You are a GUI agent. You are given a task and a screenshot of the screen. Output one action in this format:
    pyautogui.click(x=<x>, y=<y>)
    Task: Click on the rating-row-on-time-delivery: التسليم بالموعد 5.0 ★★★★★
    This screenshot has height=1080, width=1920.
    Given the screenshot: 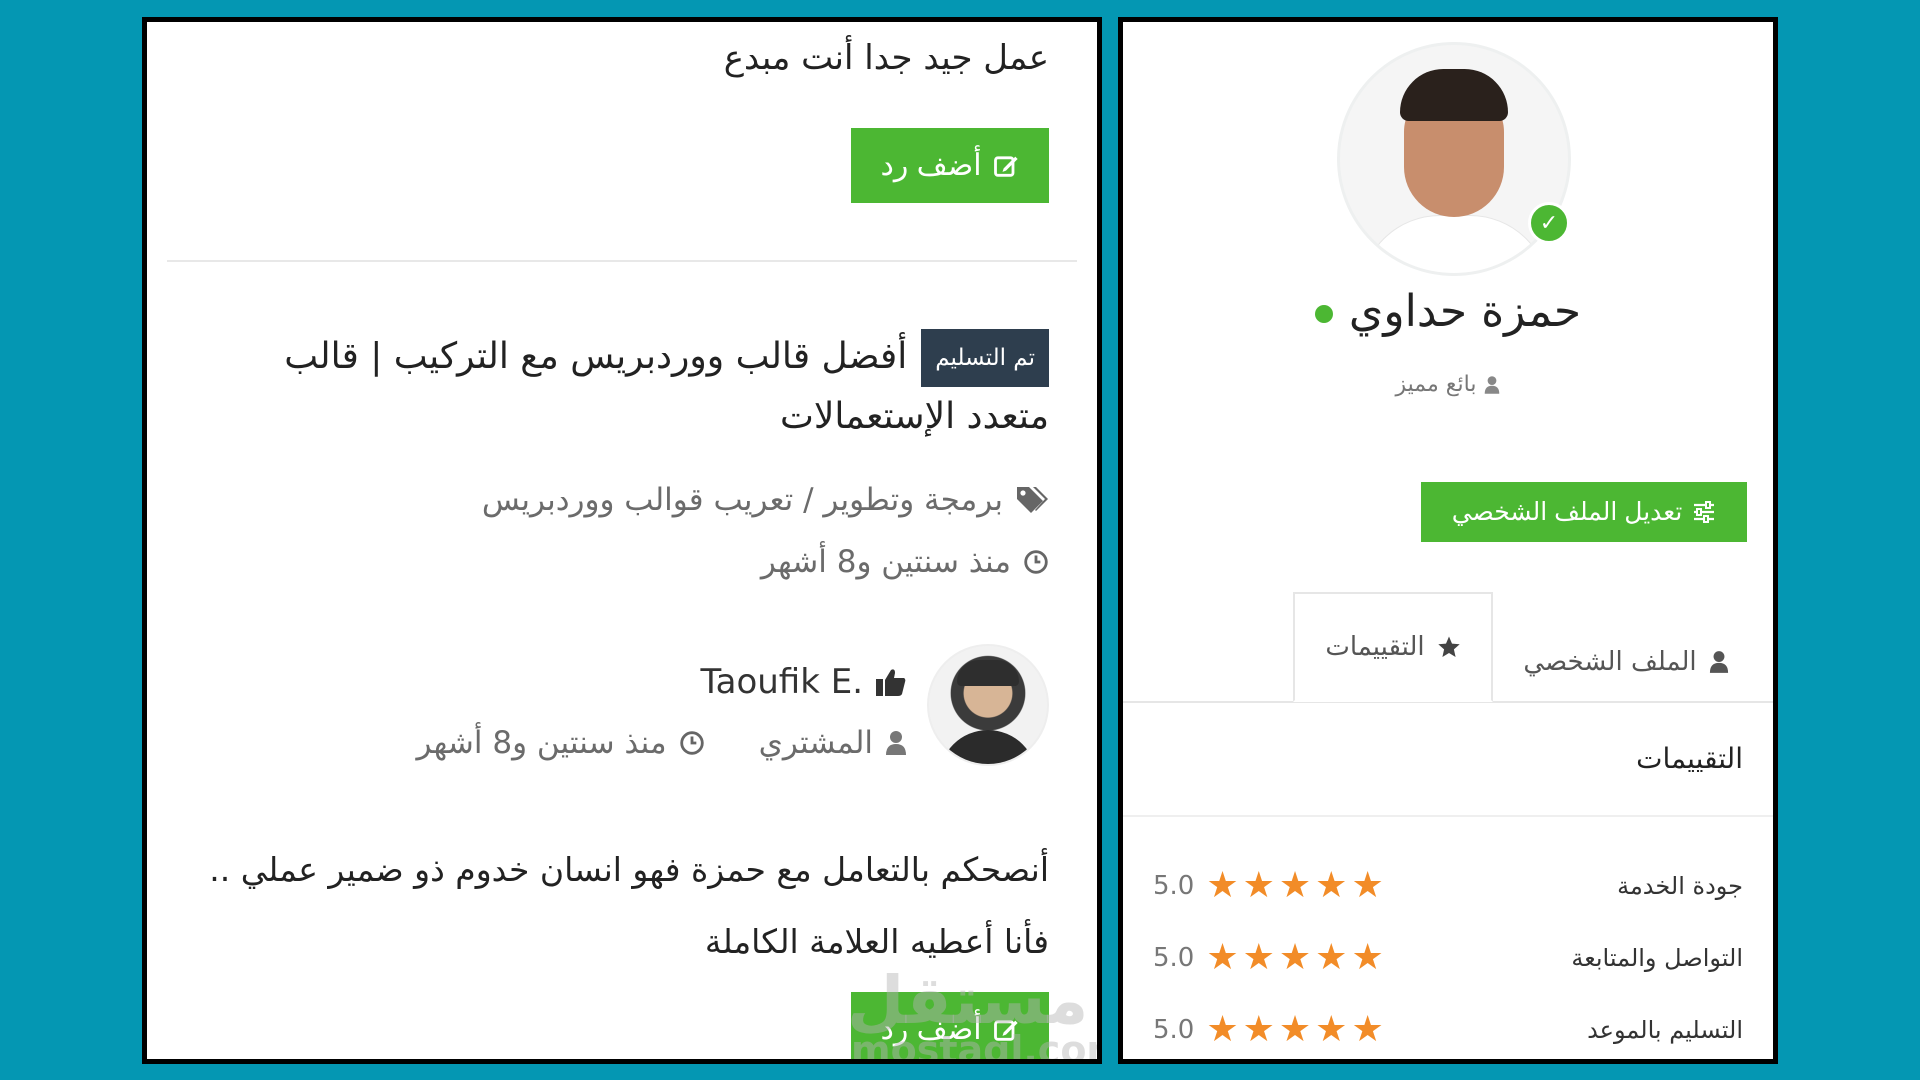 What is the action you would take?
    pyautogui.click(x=1448, y=1030)
    